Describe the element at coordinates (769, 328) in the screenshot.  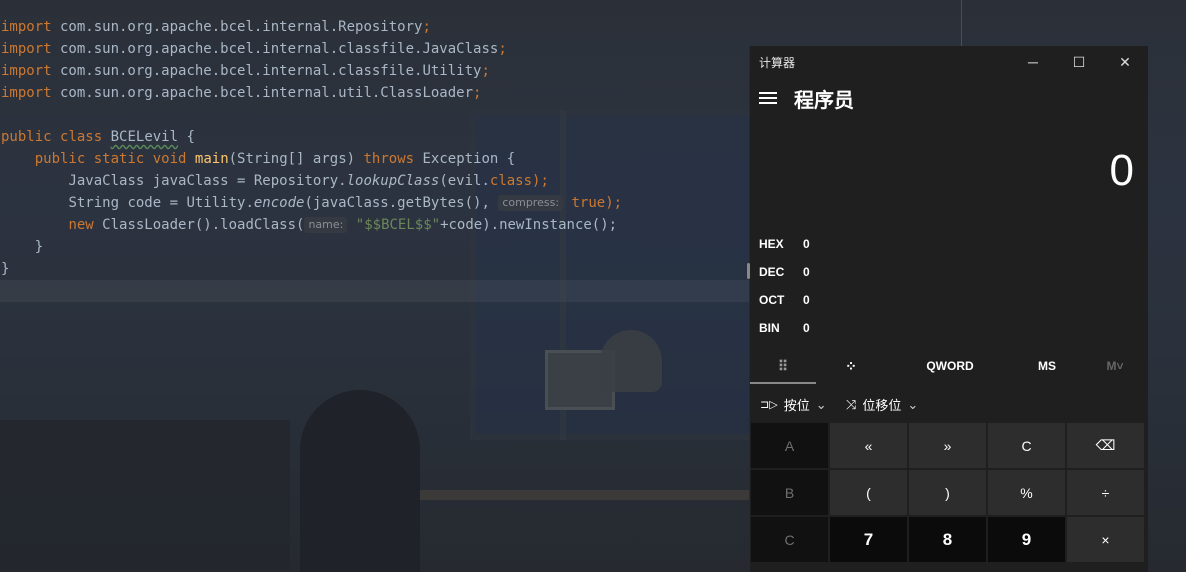
I see `base-bin-label: BIN` at that location.